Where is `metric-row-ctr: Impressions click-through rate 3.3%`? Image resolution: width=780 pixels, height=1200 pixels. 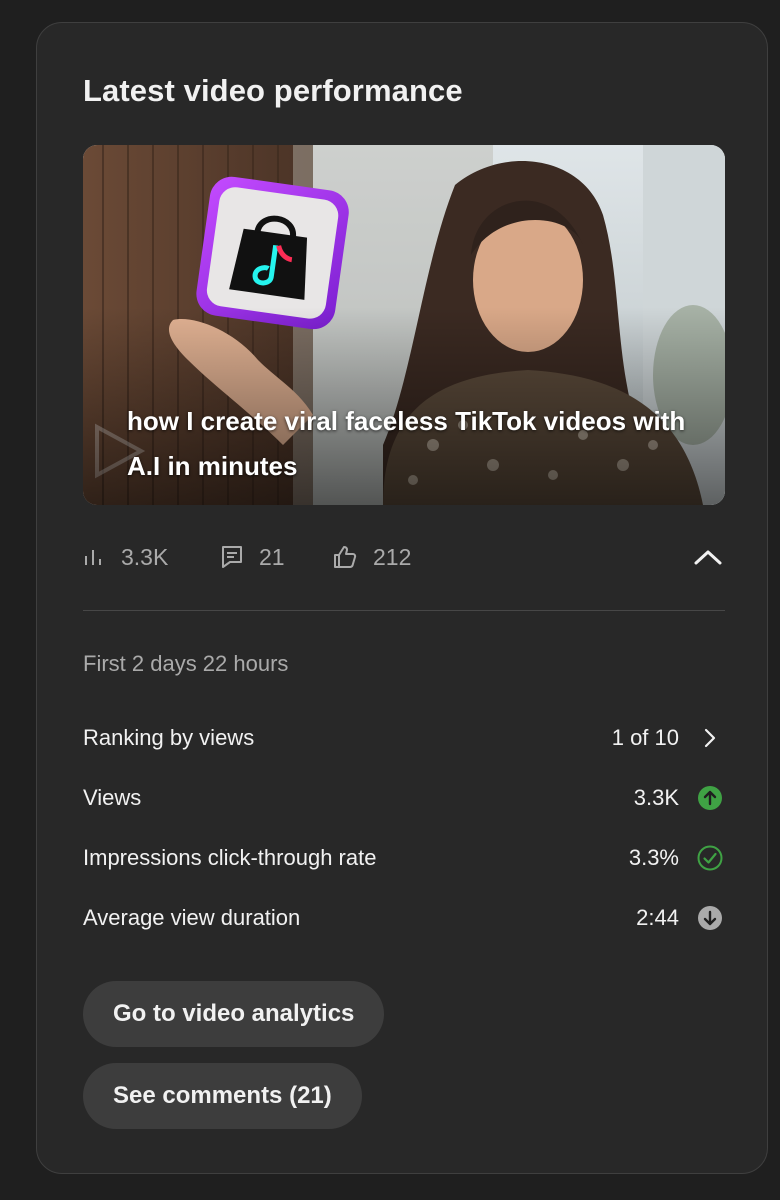
metric-row-ctr: Impressions click-through rate 3.3% is located at coordinates (404, 858).